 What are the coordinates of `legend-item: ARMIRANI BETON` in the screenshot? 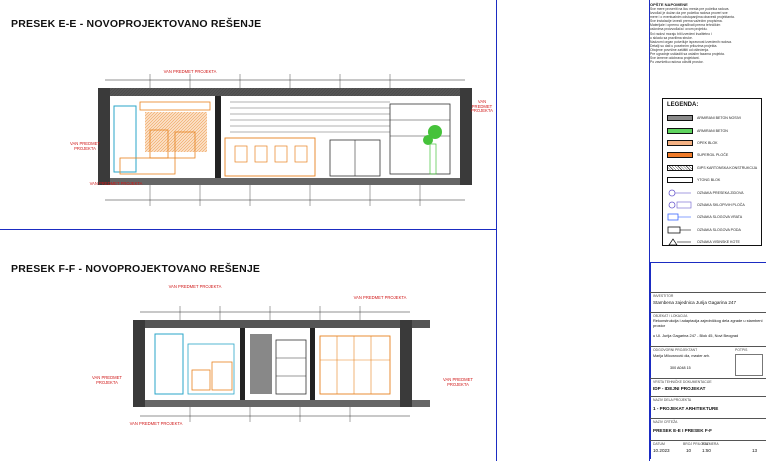 It's located at (712, 130).